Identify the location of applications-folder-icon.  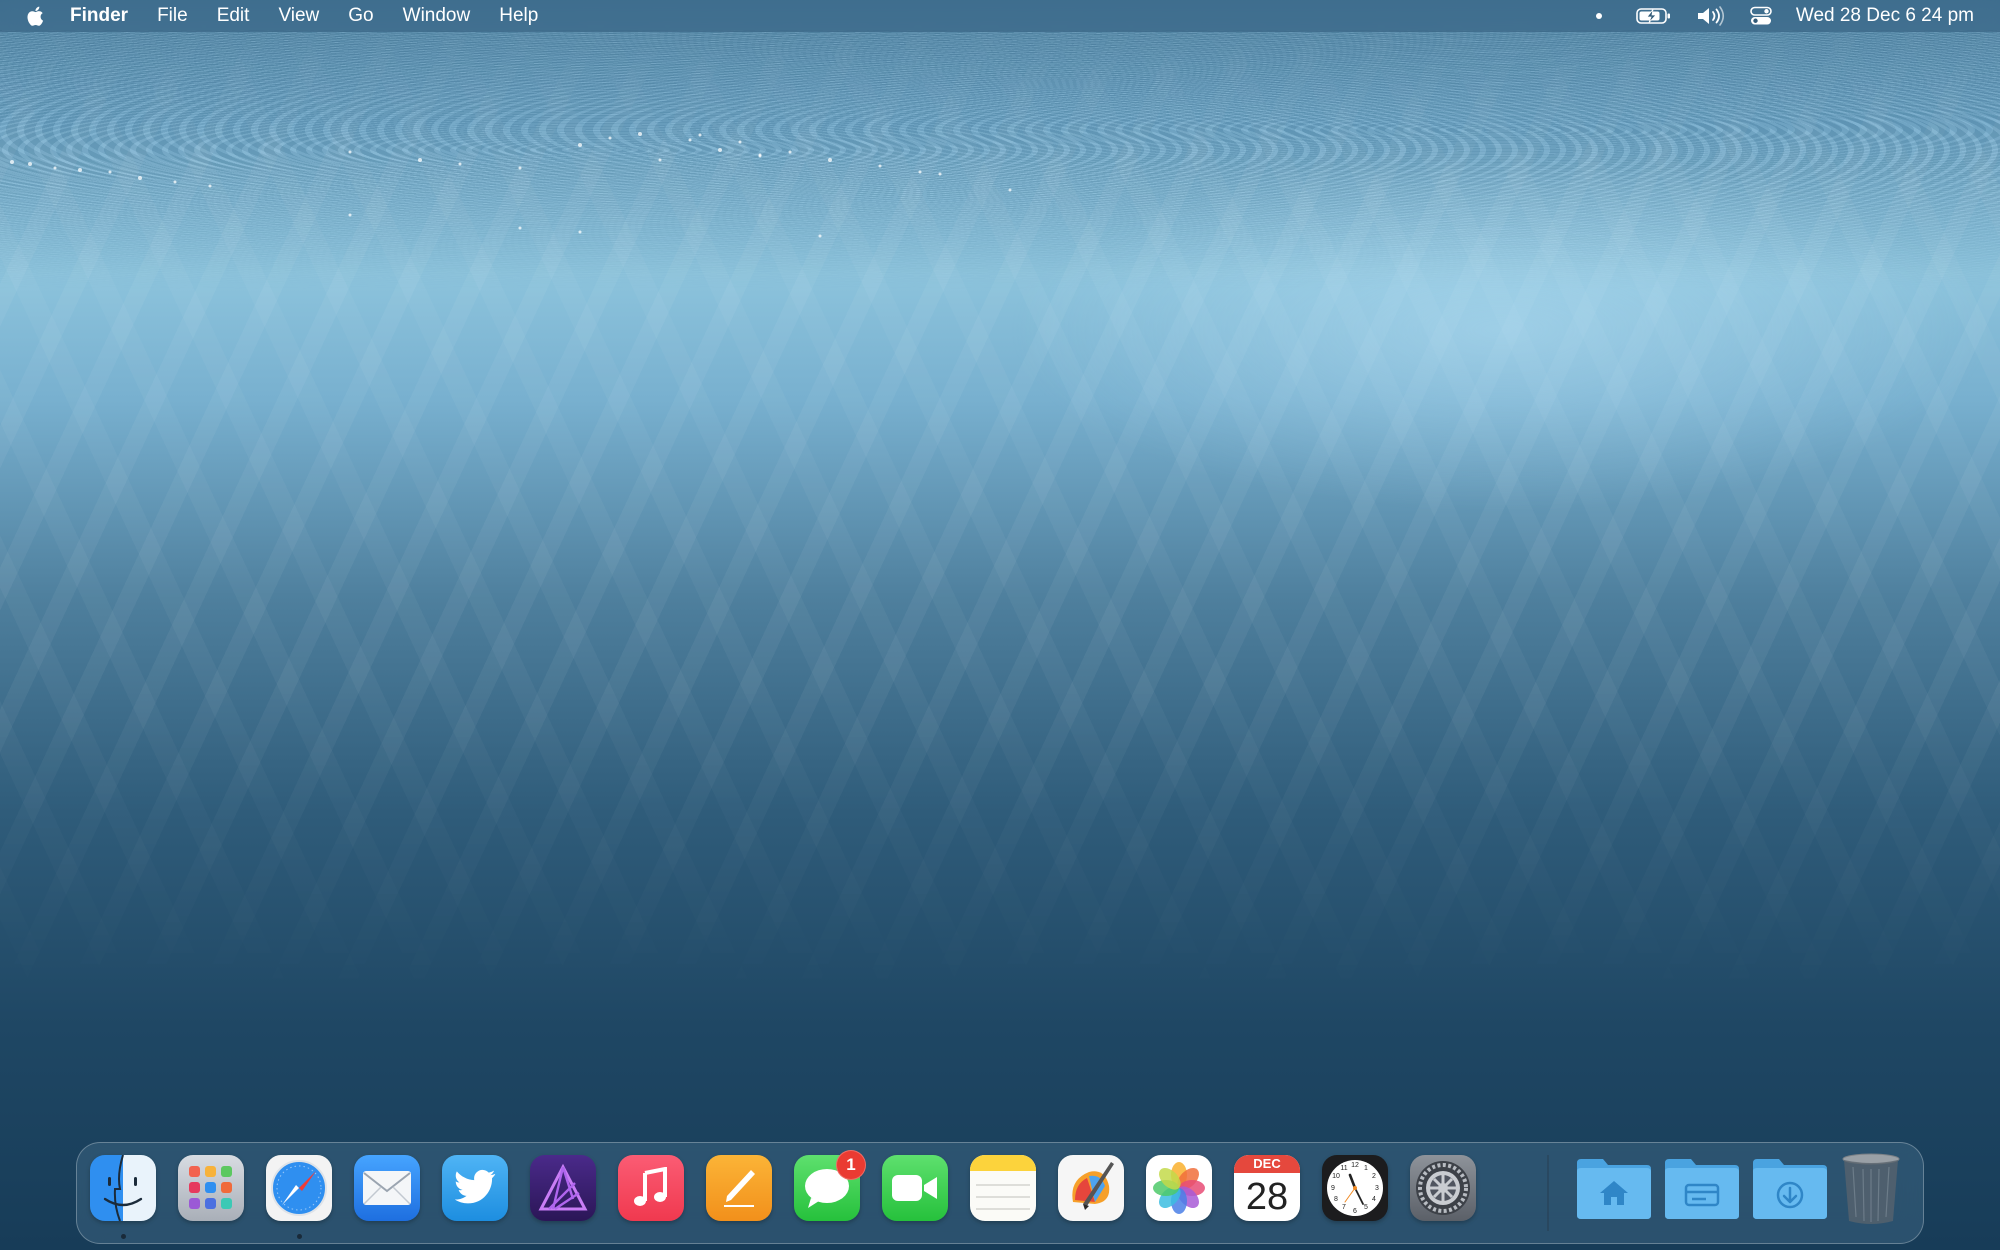
(1702, 1188).